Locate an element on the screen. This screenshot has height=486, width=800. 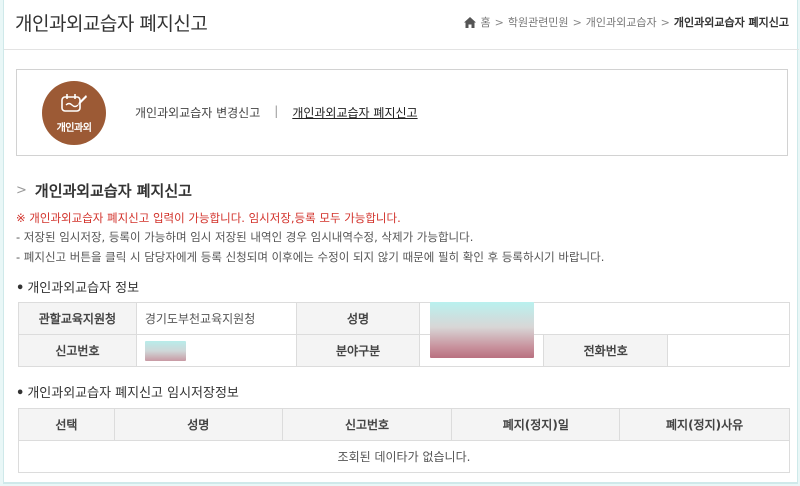
breadcrumb-current: 개인과외교습자 폐지신고 is located at coordinates (731, 22).